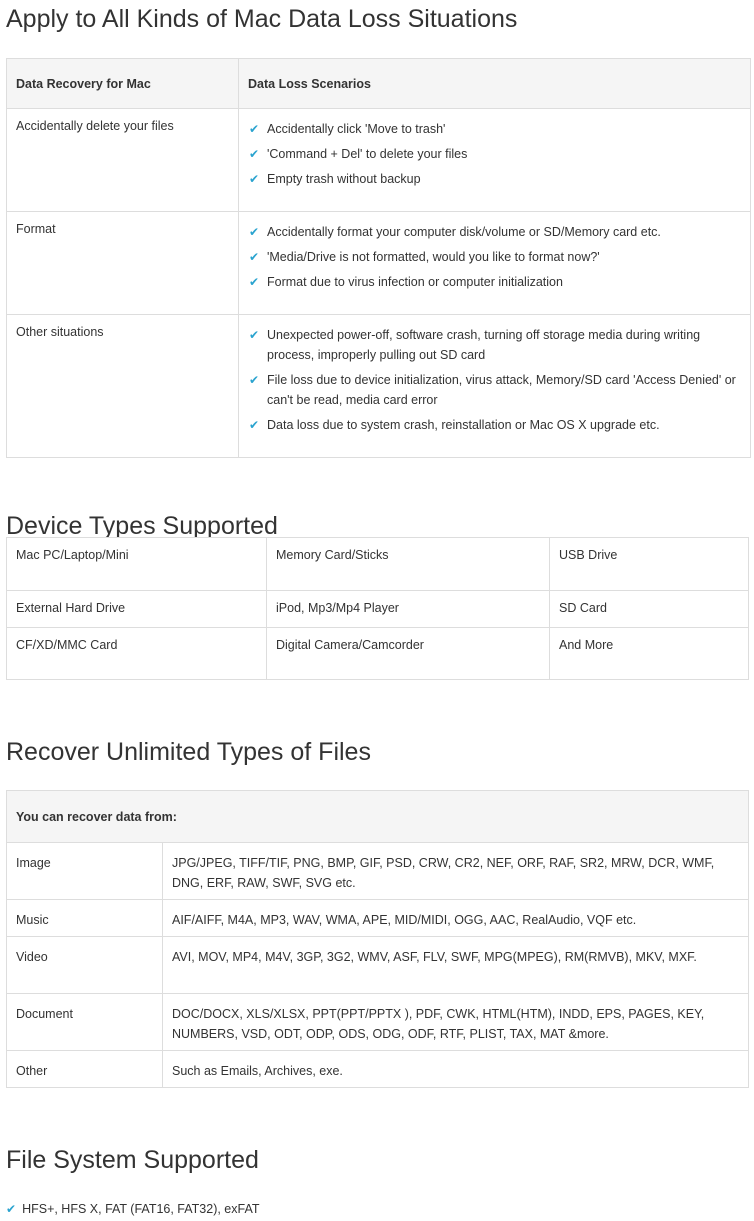  I want to click on table-header-row: You can recover data from:, so click(377, 816).